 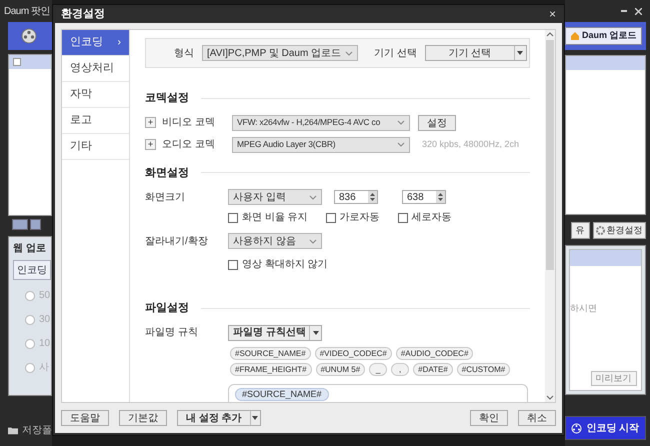 I want to click on save-folder-label: 저장폴, so click(x=37, y=431).